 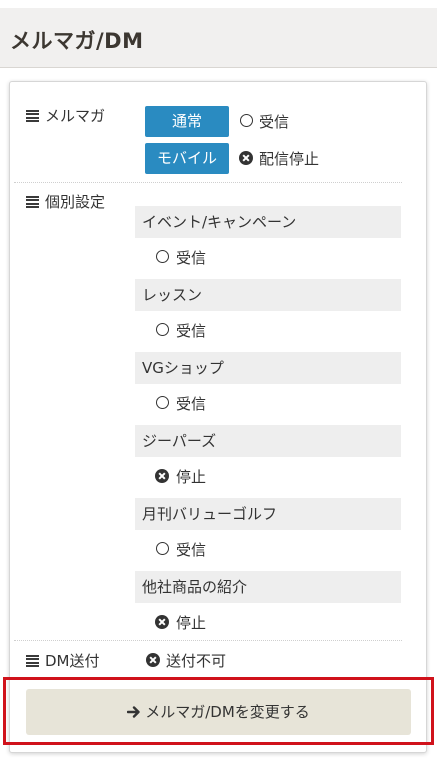 What do you see at coordinates (196, 661) in the screenshot?
I see `dm-status: 送付不可` at bounding box center [196, 661].